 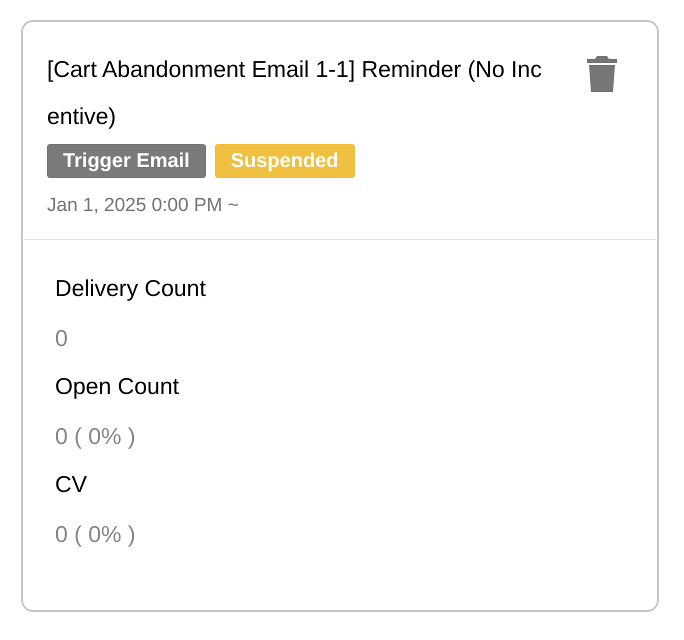 I want to click on metric-label: Delivery Count, so click(x=131, y=288).